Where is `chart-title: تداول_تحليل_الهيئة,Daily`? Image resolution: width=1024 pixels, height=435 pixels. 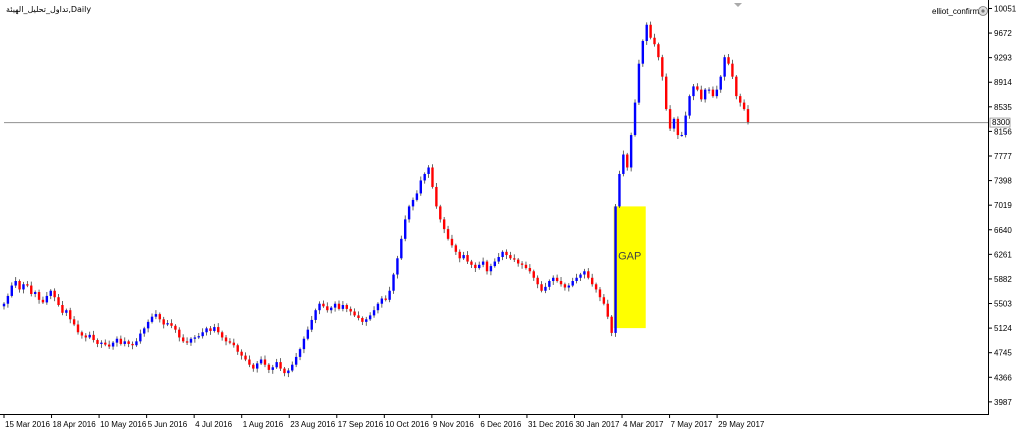 chart-title: تداول_تحليل_الهيئة,Daily is located at coordinates (48, 9).